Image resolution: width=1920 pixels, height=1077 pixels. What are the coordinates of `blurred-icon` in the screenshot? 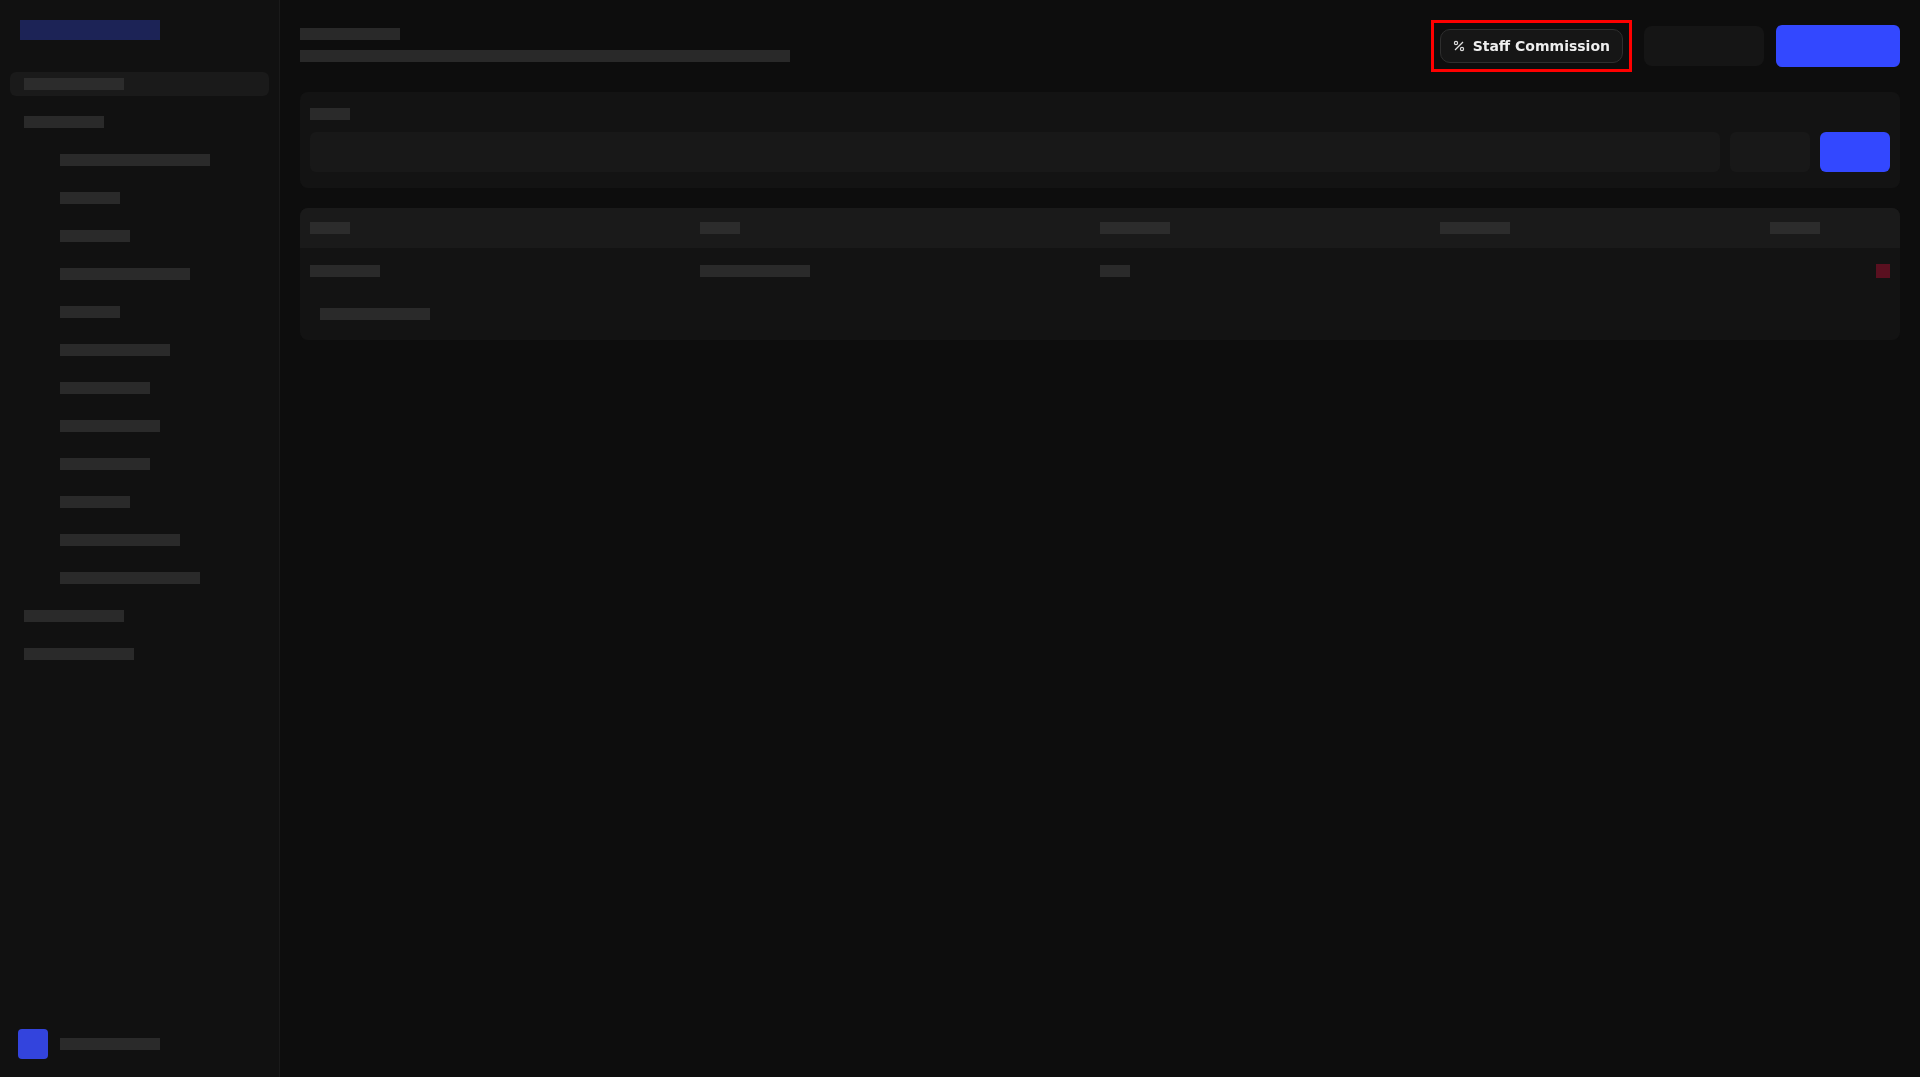 It's located at (1883, 271).